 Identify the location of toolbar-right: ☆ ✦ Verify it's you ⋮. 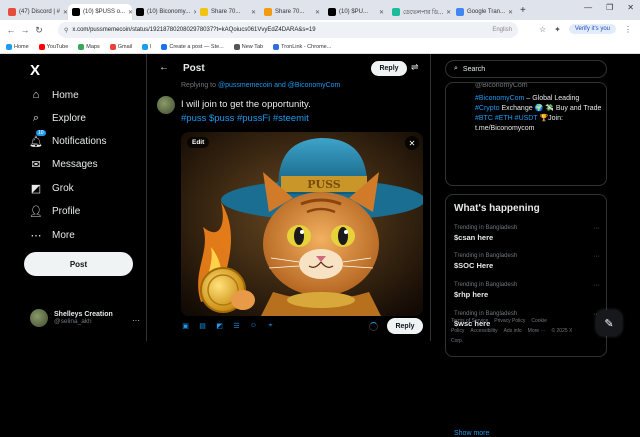
(585, 29).